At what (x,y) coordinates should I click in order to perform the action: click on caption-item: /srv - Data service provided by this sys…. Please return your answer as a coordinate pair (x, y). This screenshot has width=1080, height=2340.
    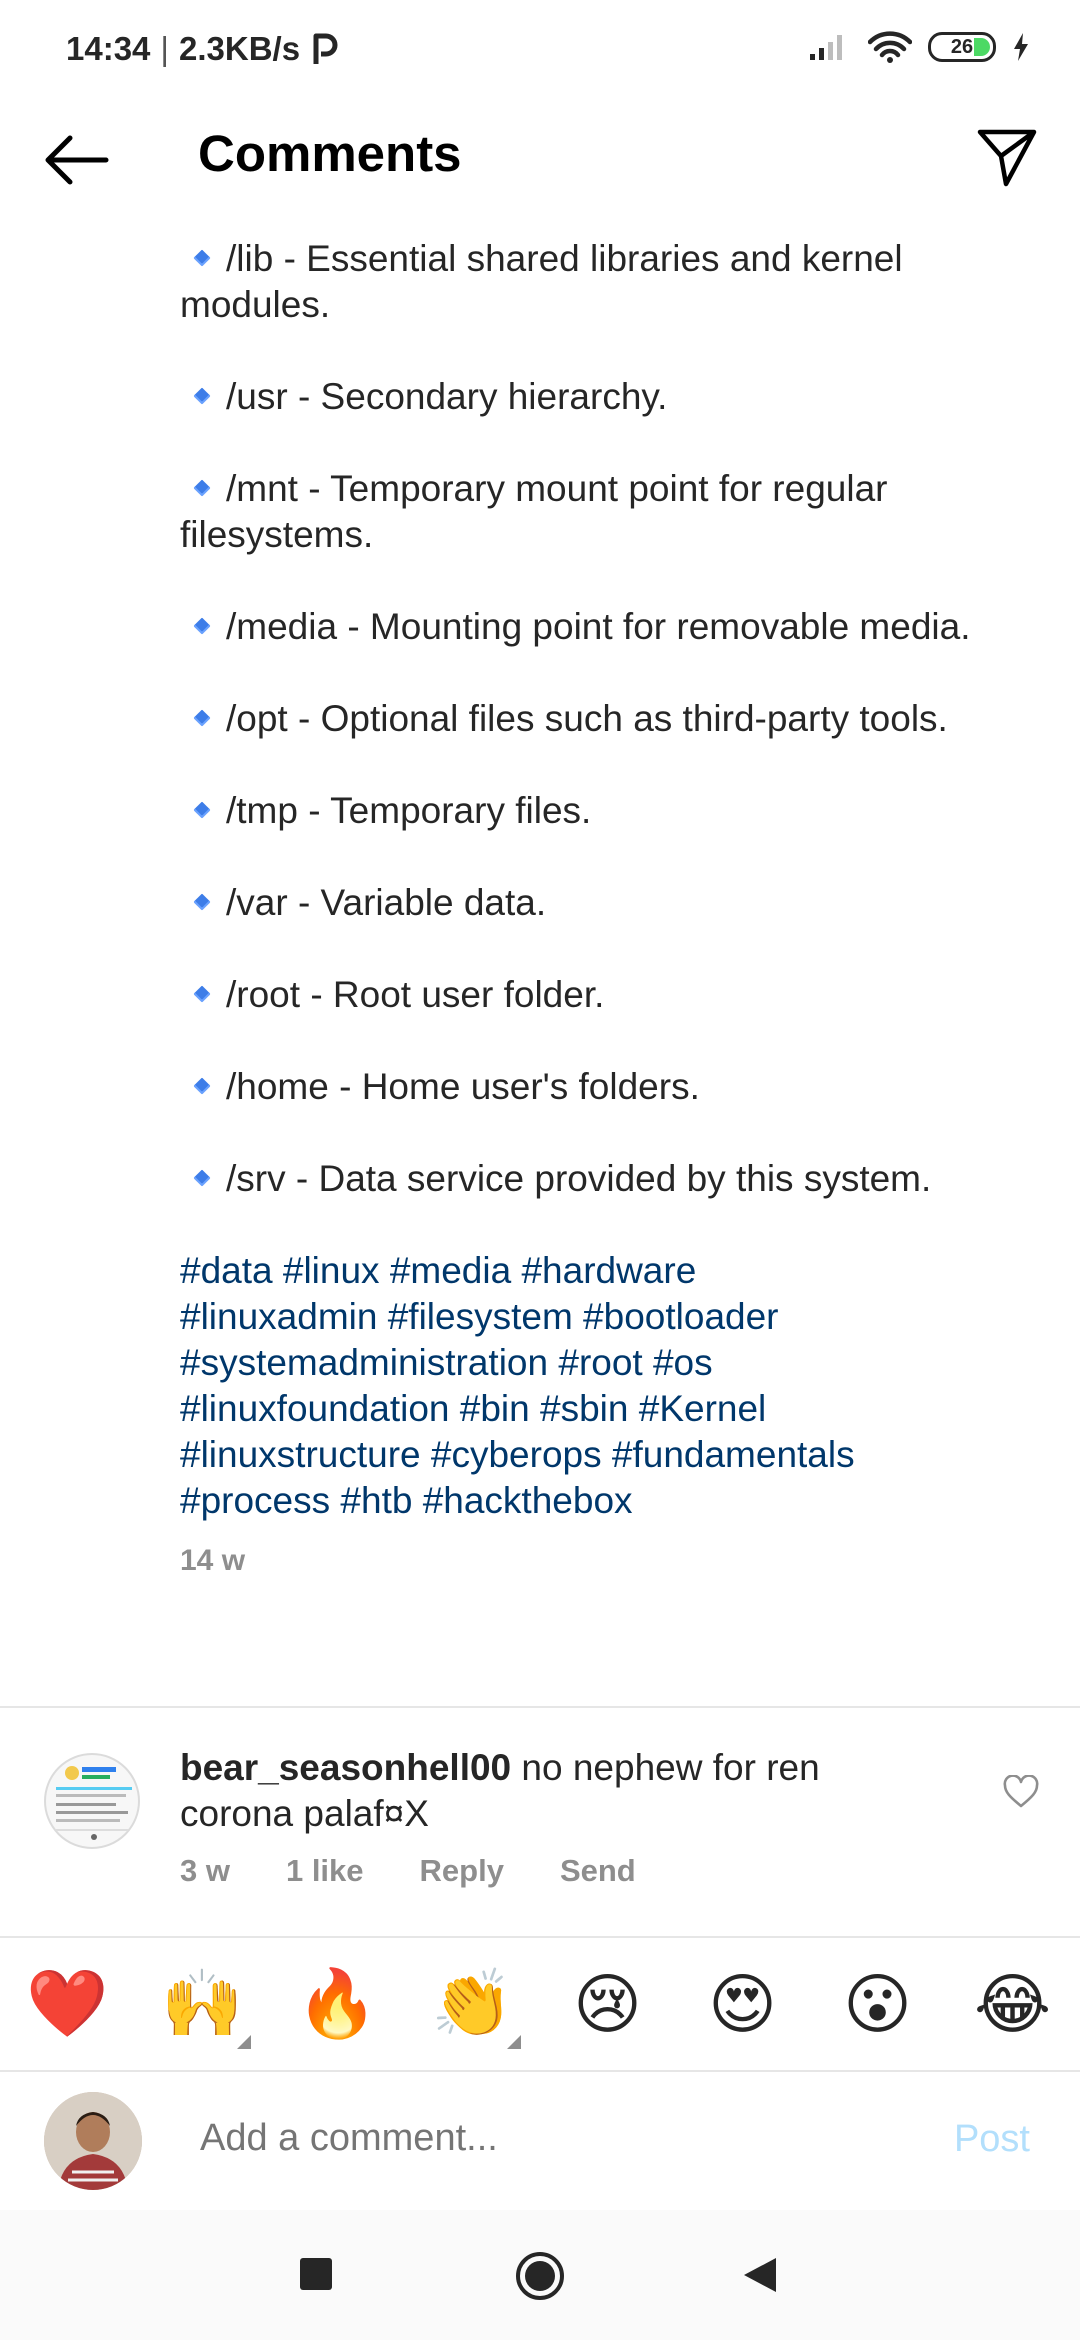
    Looking at the image, I should click on (605, 1179).